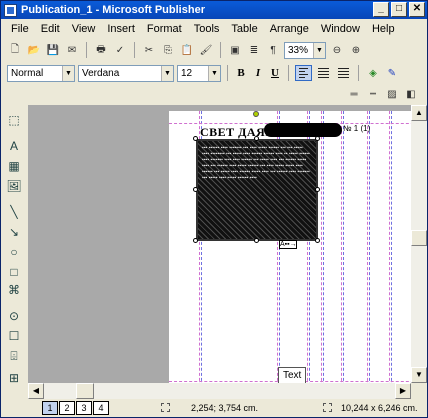 The height and width of the screenshot is (418, 428). Describe the element at coordinates (323, 73) in the screenshot. I see `align-center-icon` at that location.